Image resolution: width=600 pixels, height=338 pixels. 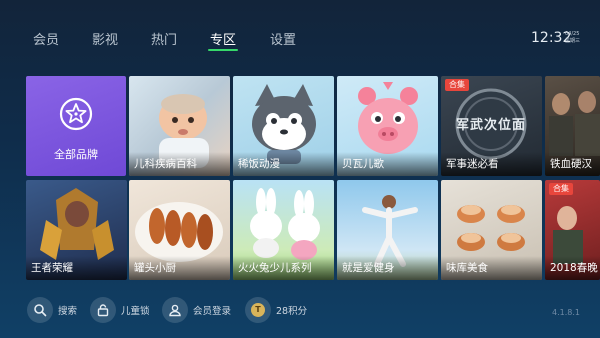 What do you see at coordinates (155, 268) in the screenshot?
I see `tile-label: 罐头小厨` at bounding box center [155, 268].